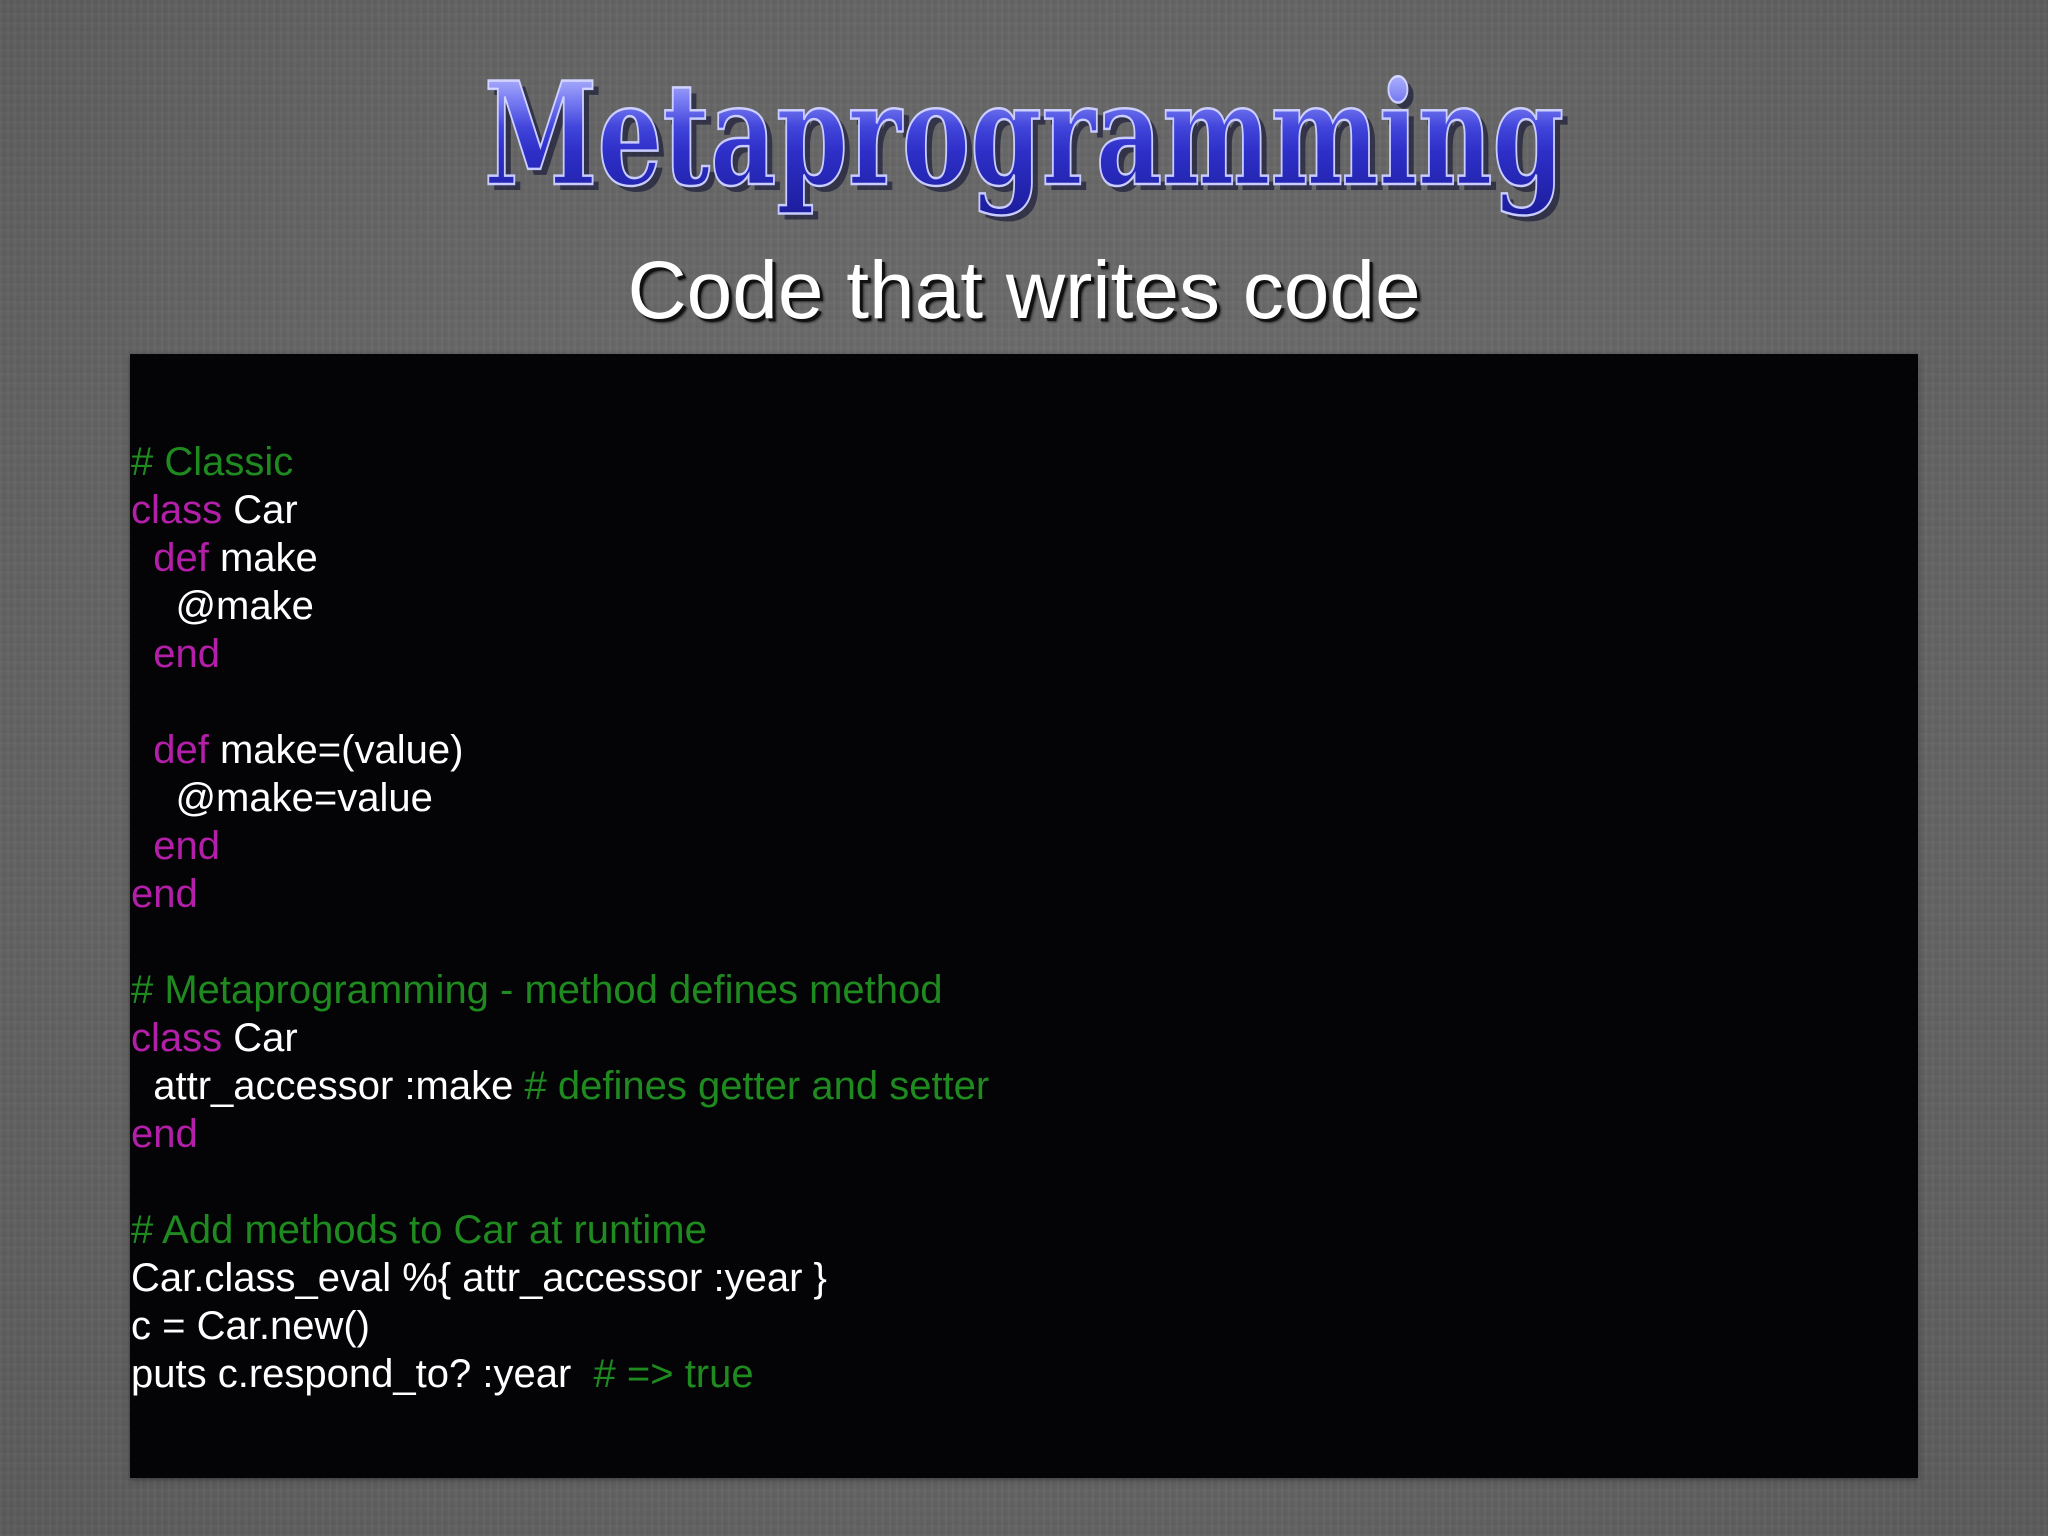  Describe the element at coordinates (336, 750) in the screenshot. I see `code-token-plain: make=(value)` at that location.